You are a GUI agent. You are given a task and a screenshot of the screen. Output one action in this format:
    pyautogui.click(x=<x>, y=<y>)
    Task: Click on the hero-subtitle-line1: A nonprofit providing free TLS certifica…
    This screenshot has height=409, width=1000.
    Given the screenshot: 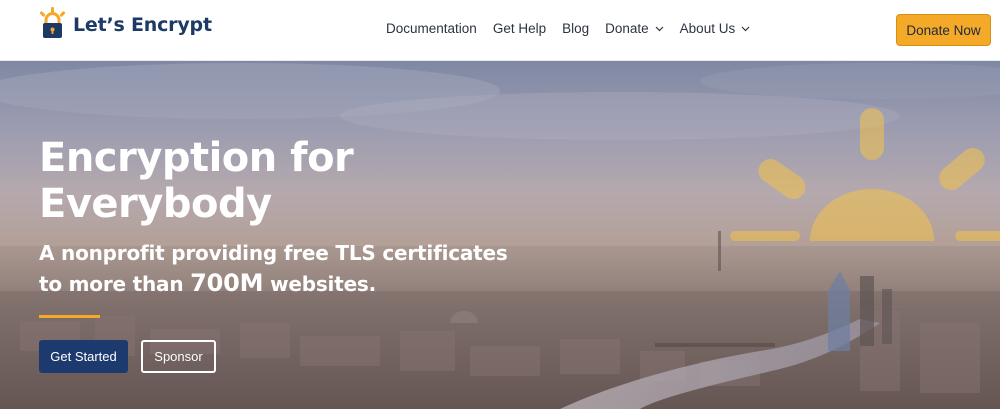 What is the action you would take?
    pyautogui.click(x=273, y=253)
    